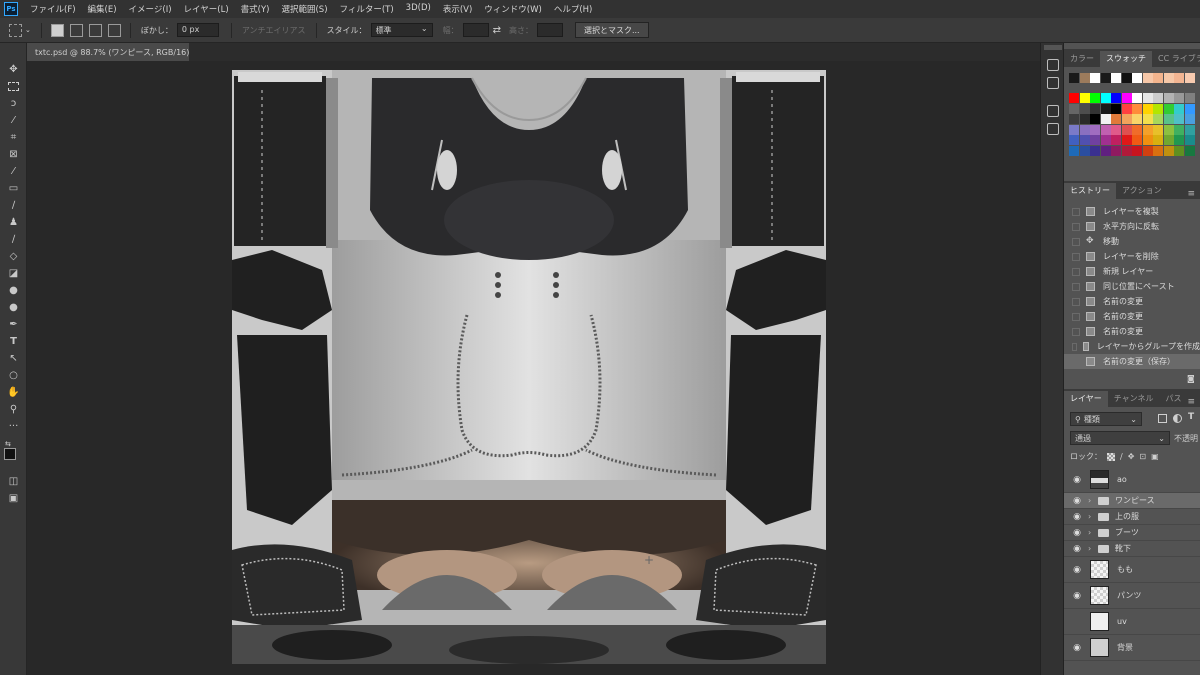  I want to click on foreground-color-swatch, so click(10, 454).